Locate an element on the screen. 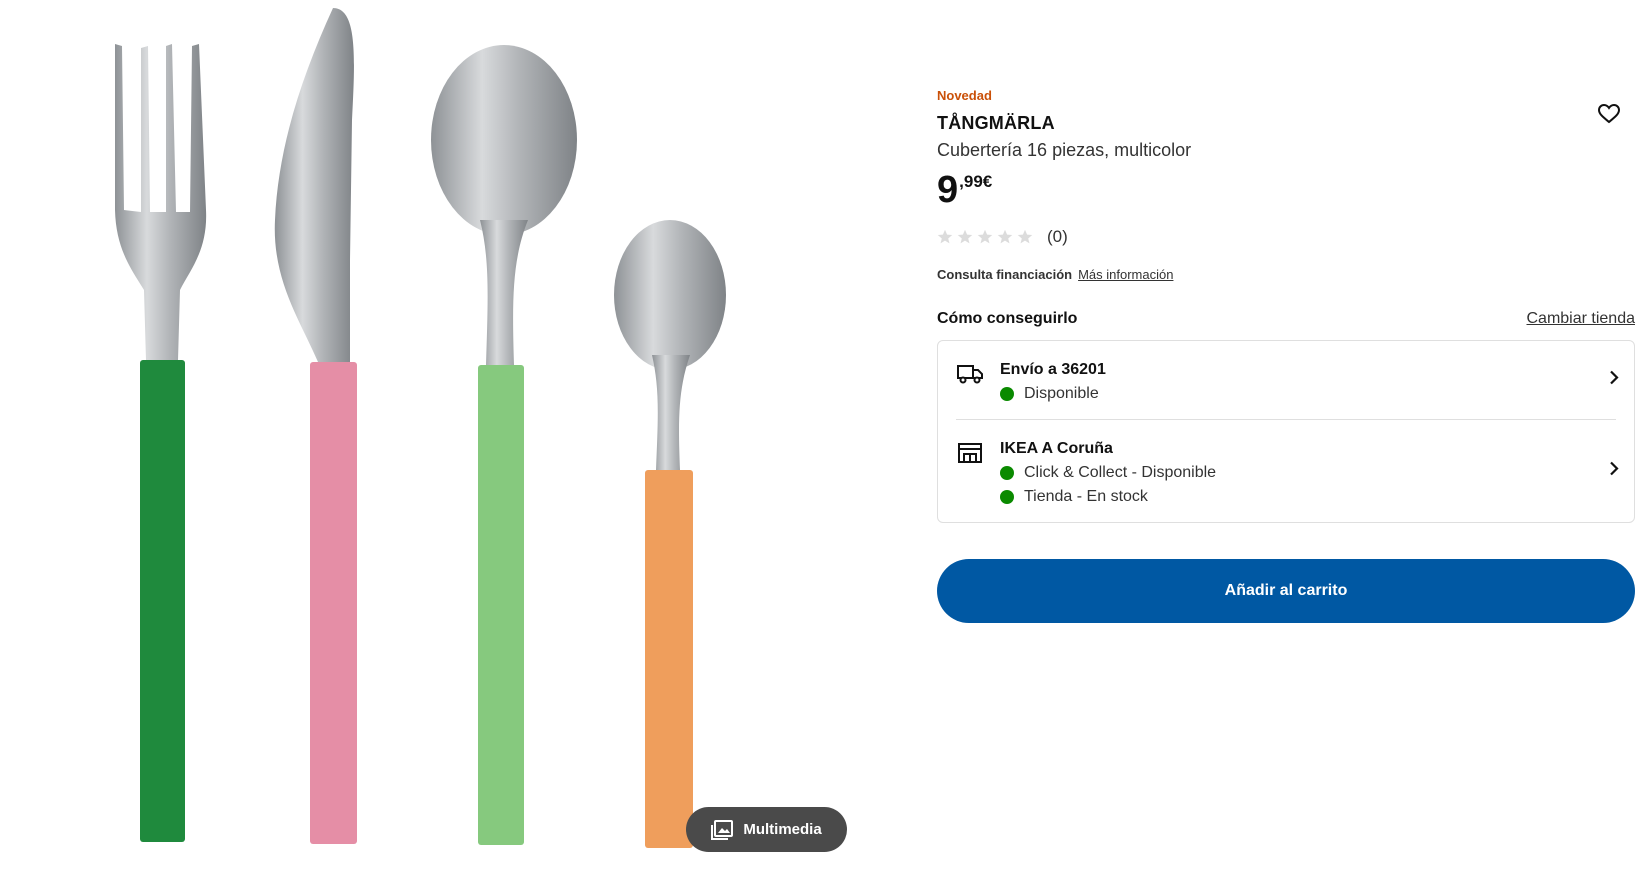 The height and width of the screenshot is (884, 1652). rating-count: (0) is located at coordinates (1057, 236).